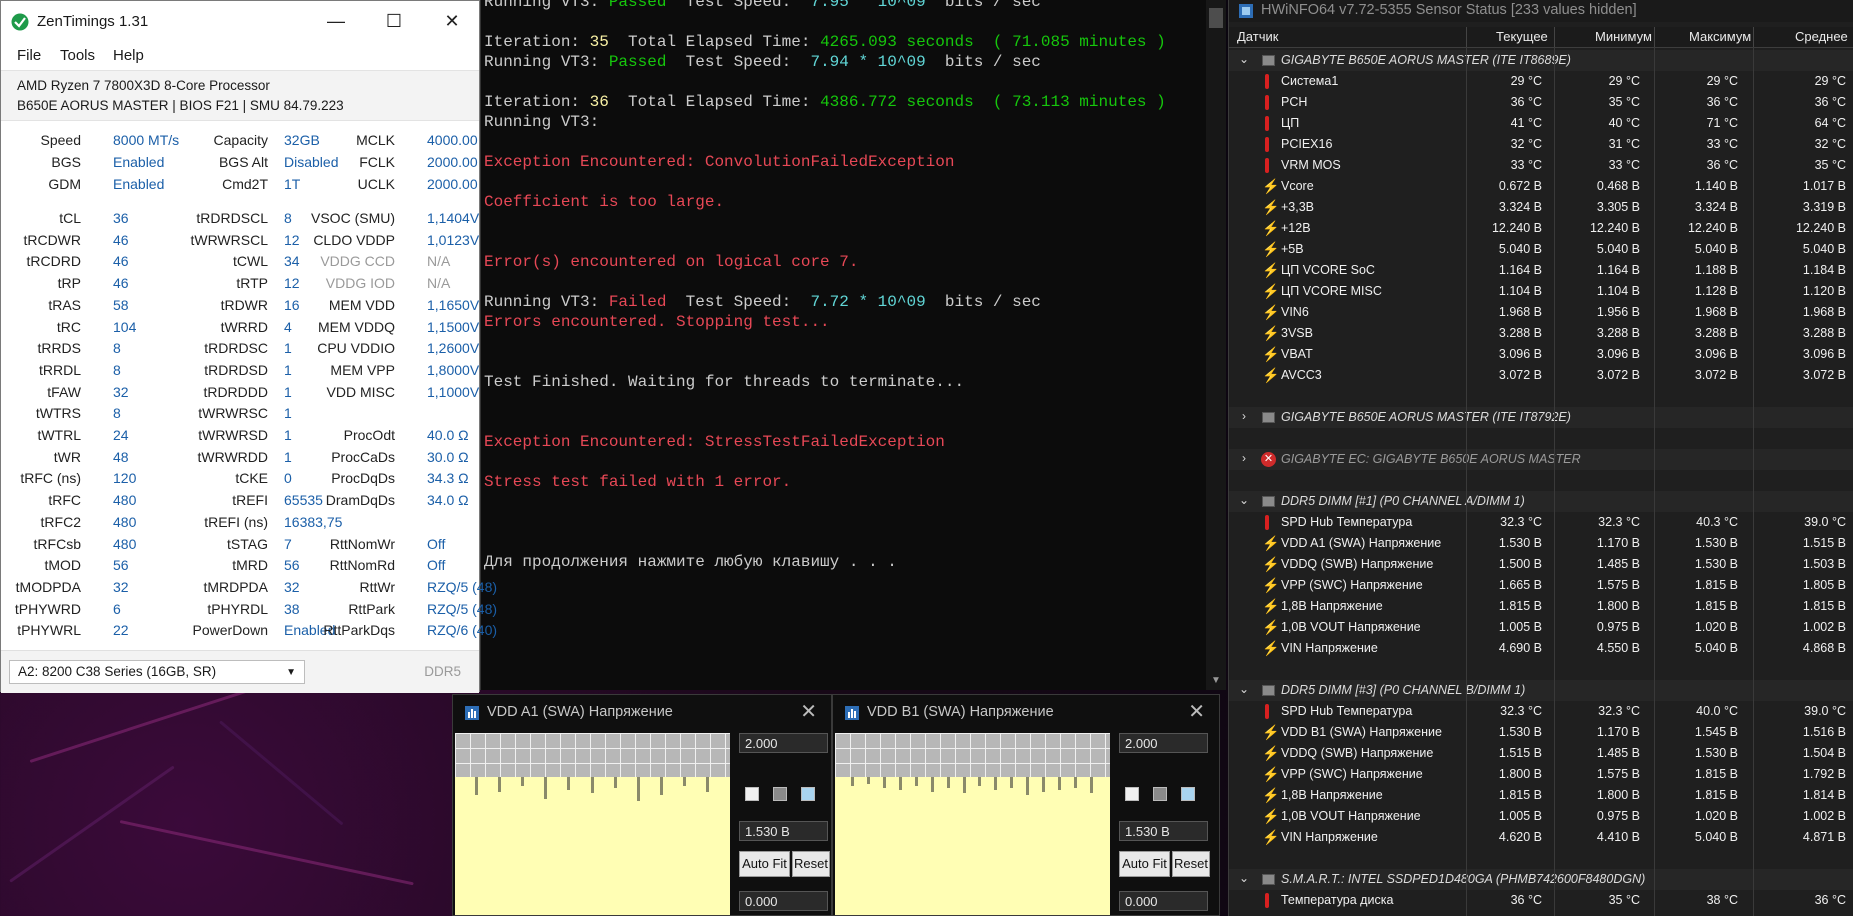 The width and height of the screenshot is (1853, 916). I want to click on sensor-row: ЦП 41 °C 40 °C 71 °C 64 °C, so click(1541, 123).